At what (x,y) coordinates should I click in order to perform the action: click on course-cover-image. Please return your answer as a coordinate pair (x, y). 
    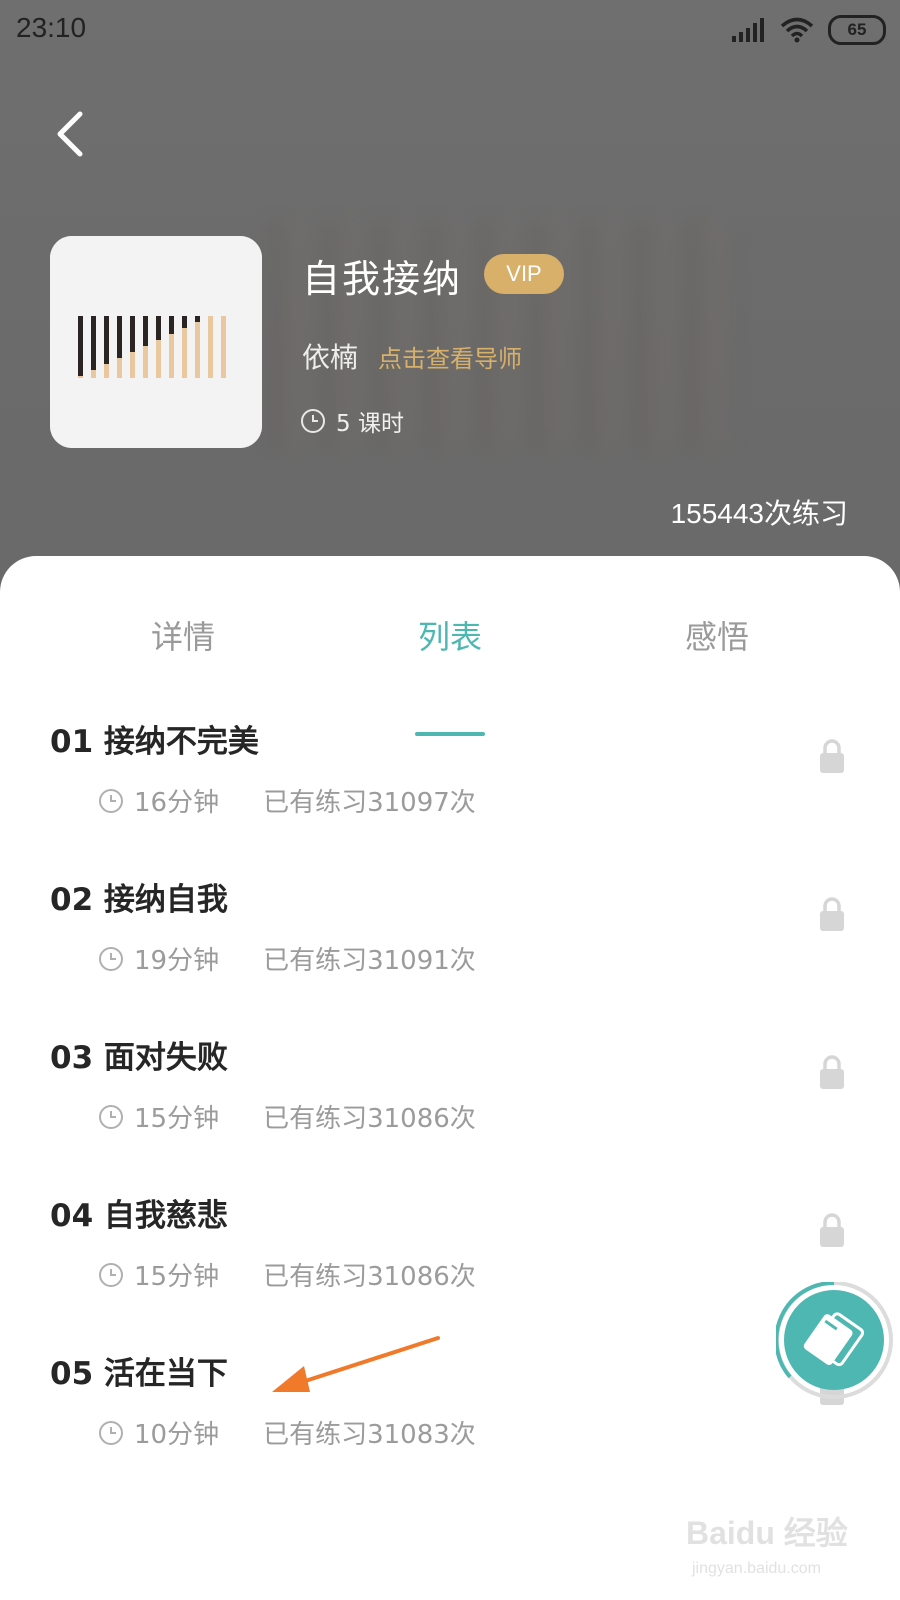
    Looking at the image, I should click on (156, 342).